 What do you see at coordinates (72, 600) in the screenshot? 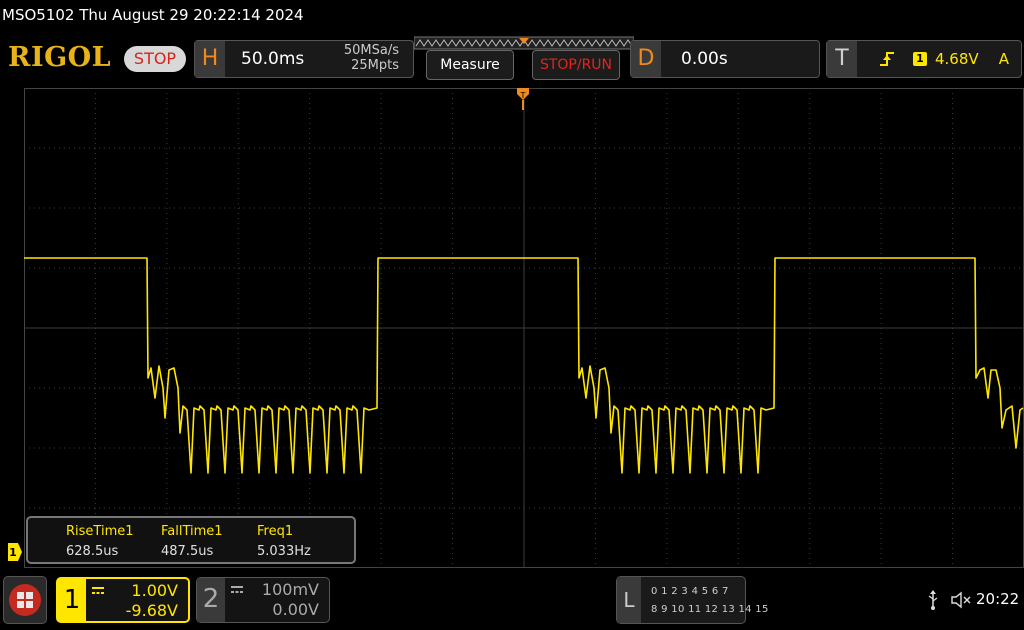
I see `channel-1-number: 1` at bounding box center [72, 600].